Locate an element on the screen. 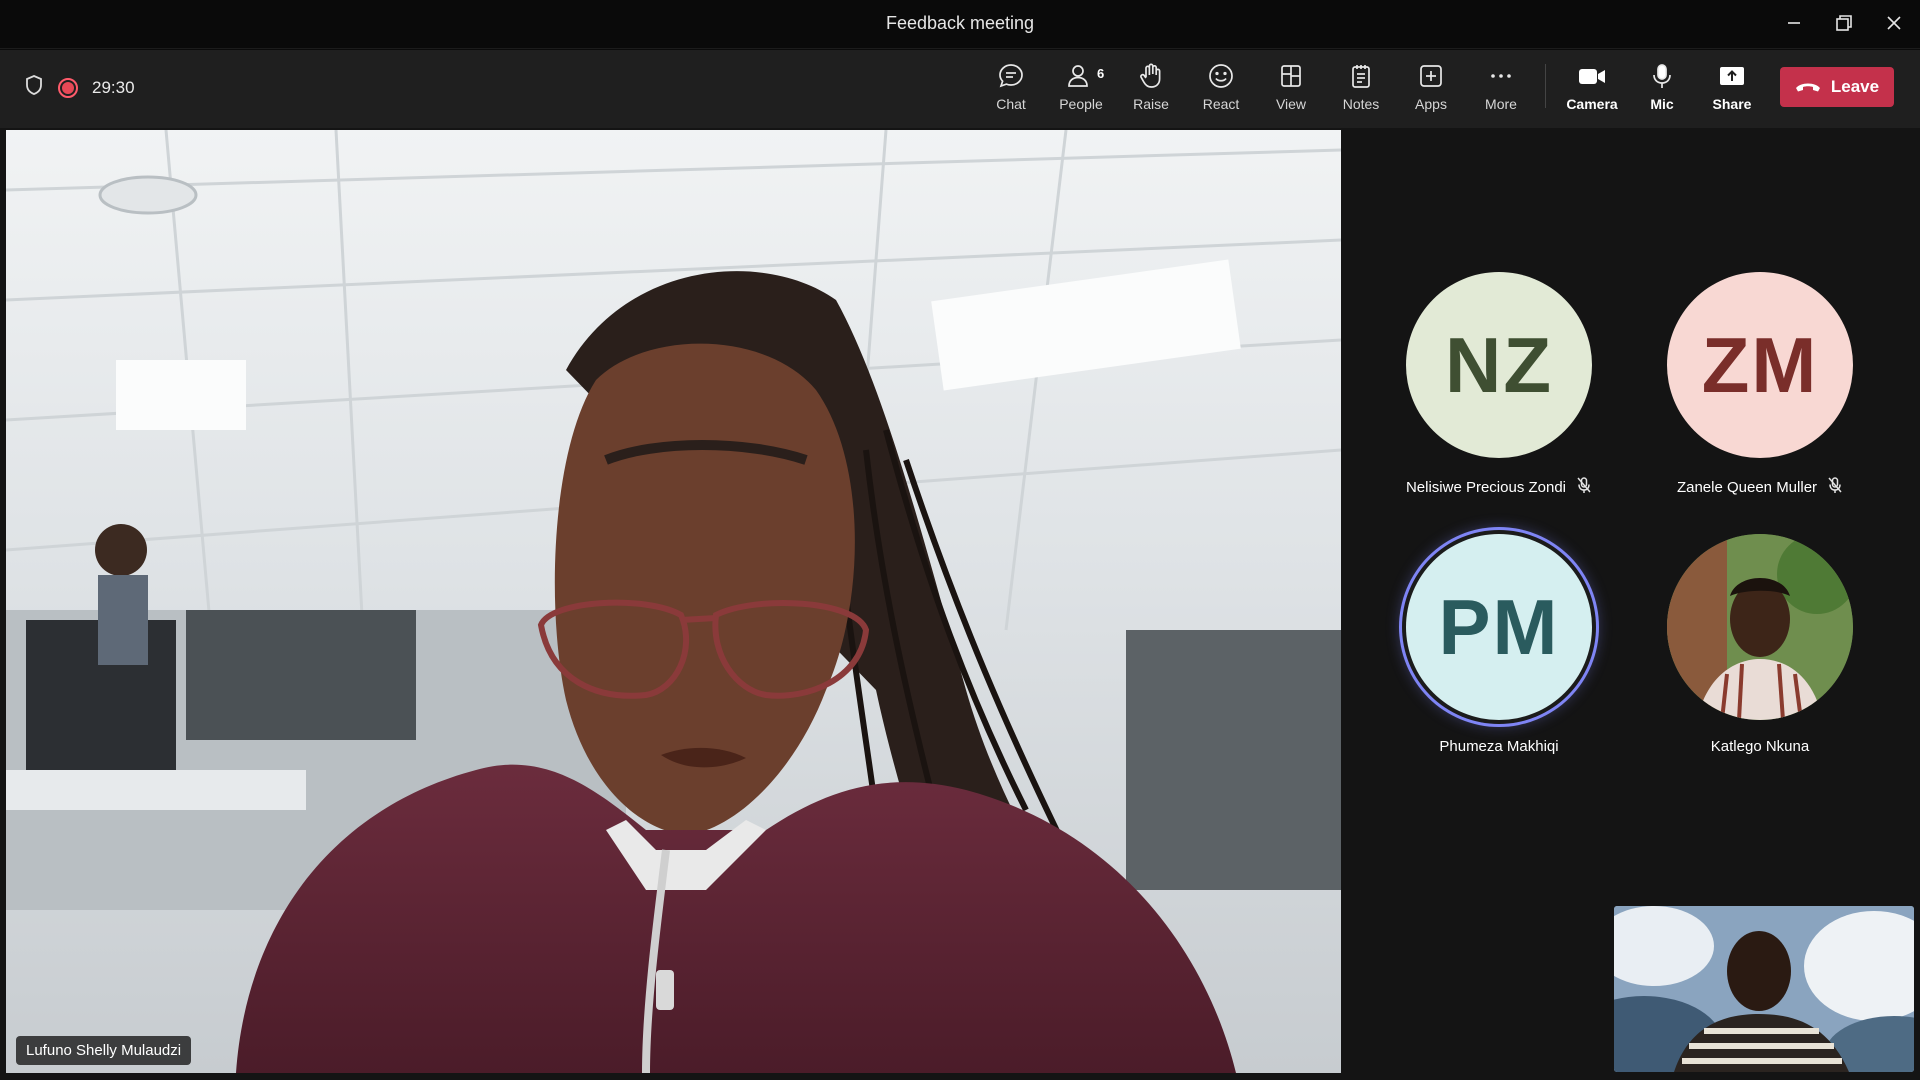 The width and height of the screenshot is (1920, 1080). chat-icon is located at coordinates (1011, 76).